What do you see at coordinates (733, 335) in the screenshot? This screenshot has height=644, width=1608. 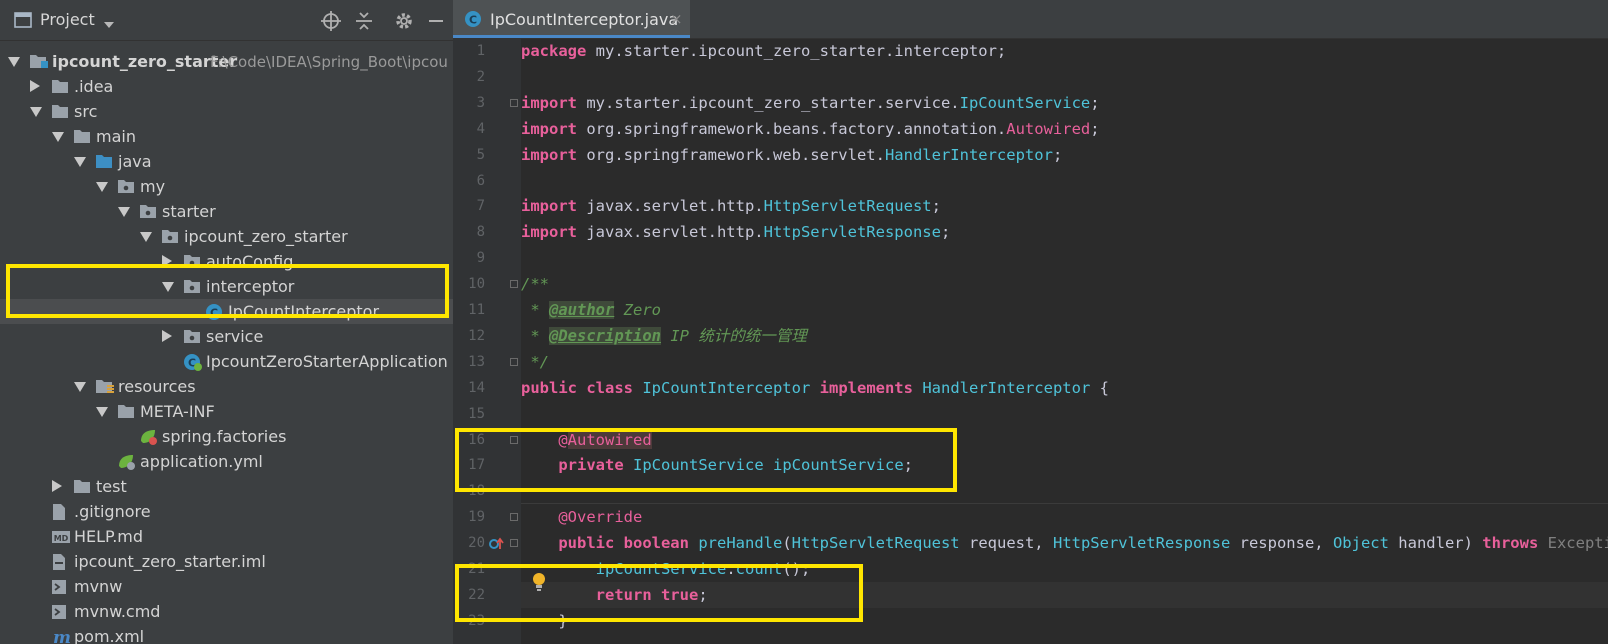 I see `code-token: IP 统计的统一管理` at bounding box center [733, 335].